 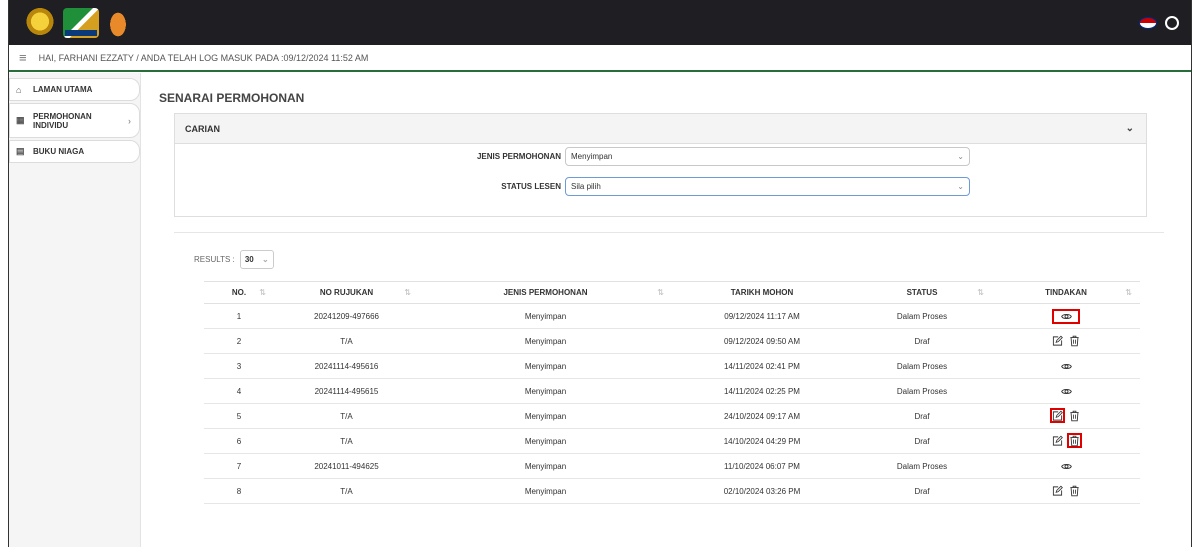 I want to click on cell-no-rujukan: 20241011-494625, so click(x=346, y=466).